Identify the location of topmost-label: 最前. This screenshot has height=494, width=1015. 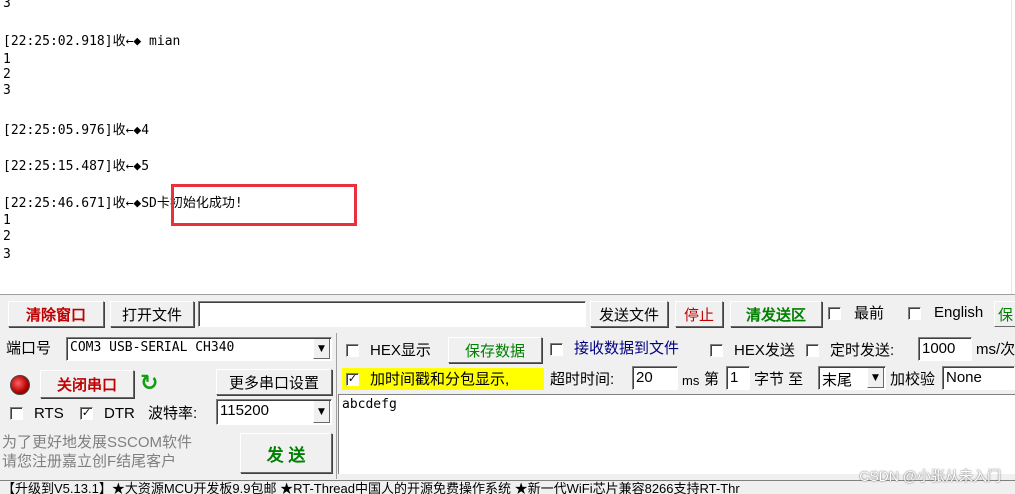
(869, 313).